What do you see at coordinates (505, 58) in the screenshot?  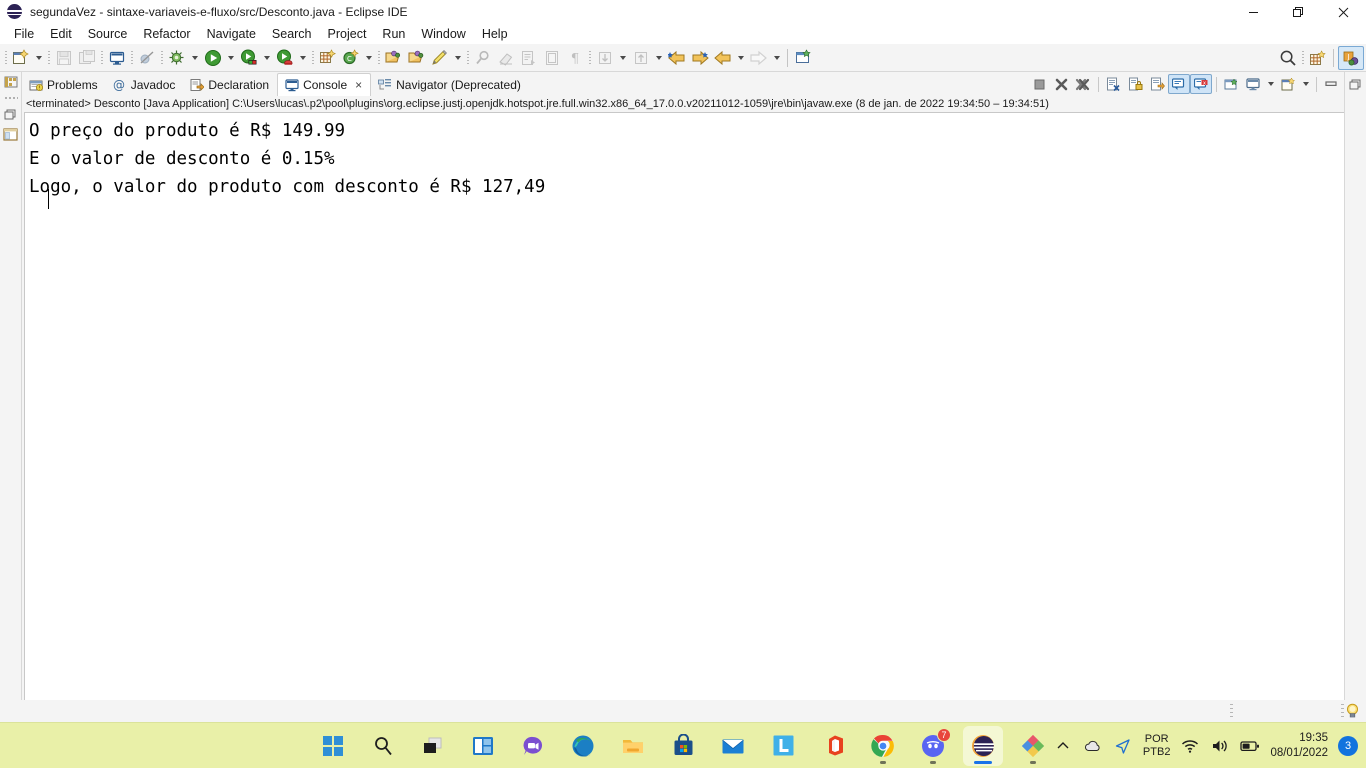 I see `eraser-icon` at bounding box center [505, 58].